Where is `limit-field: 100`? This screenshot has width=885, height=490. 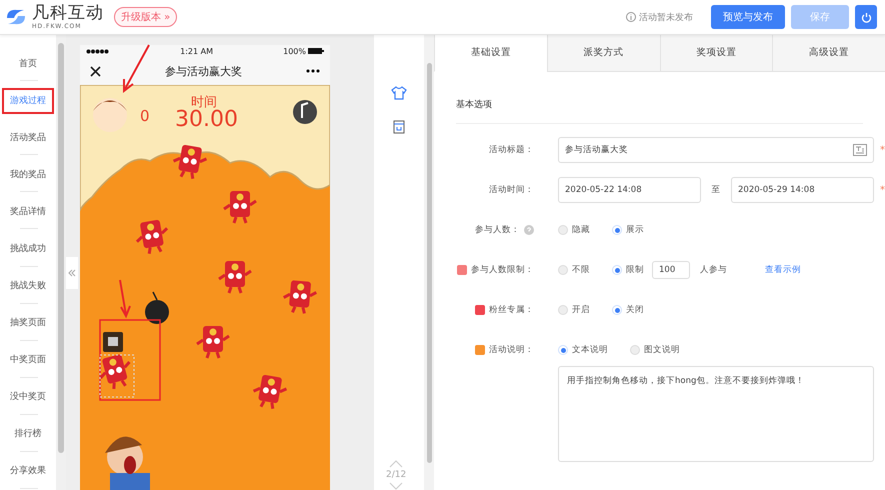
limit-field: 100 is located at coordinates (671, 270).